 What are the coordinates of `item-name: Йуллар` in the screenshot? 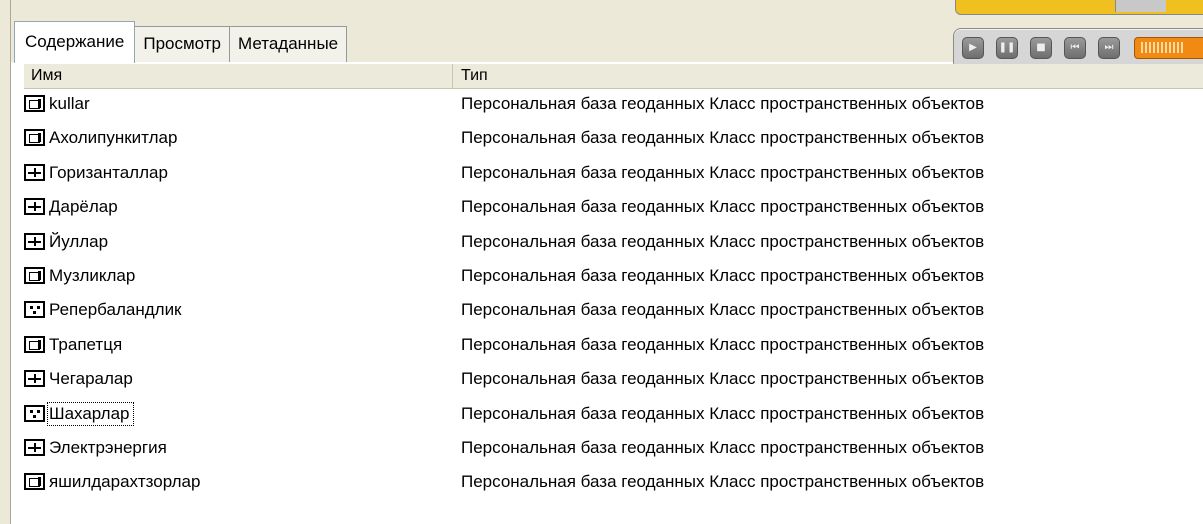 It's located at (78, 242).